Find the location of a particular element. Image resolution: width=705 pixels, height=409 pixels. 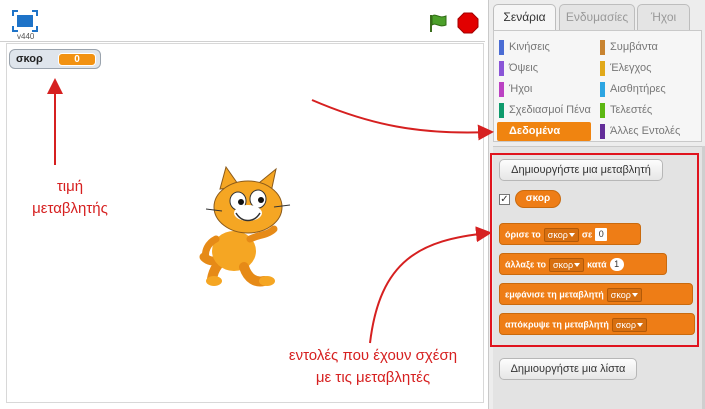

category-motion: Κινήσεις is located at coordinates (549, 47).